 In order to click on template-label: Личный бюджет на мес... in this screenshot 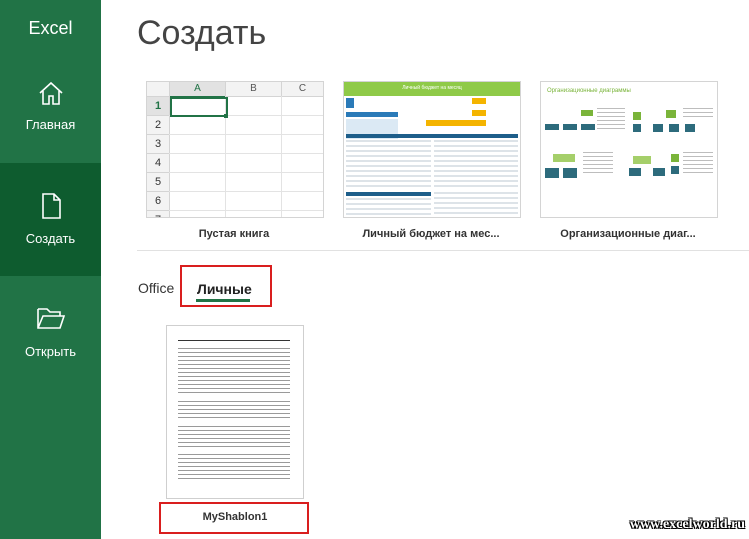, I will do `click(431, 234)`.